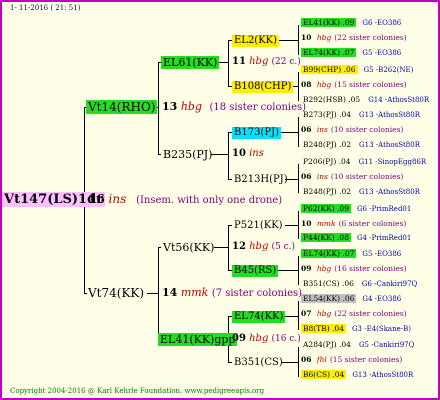 The height and width of the screenshot is (400, 440). I want to click on right-row-ref: G11 -SinopEgg86R, so click(392, 162).